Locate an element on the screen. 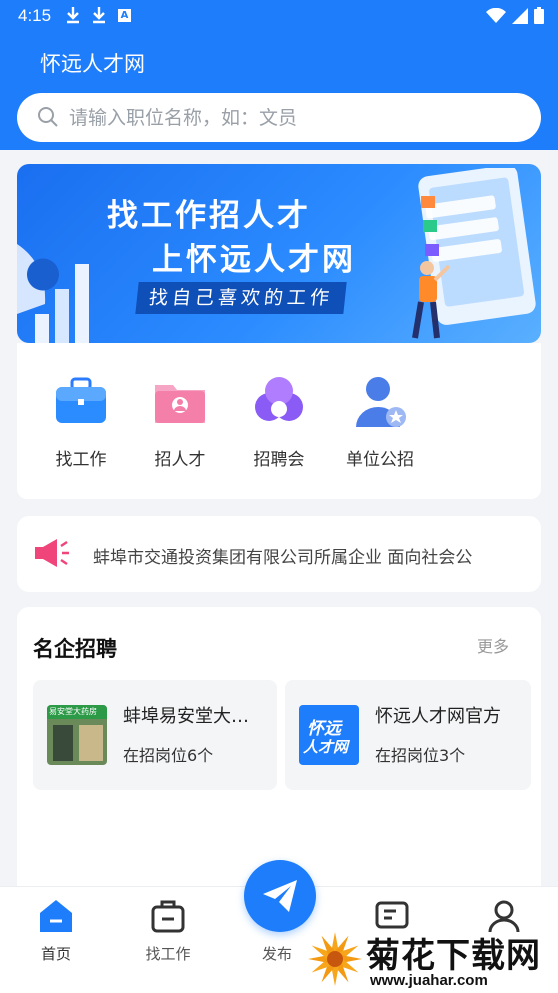  signal-icon is located at coordinates (520, 15).